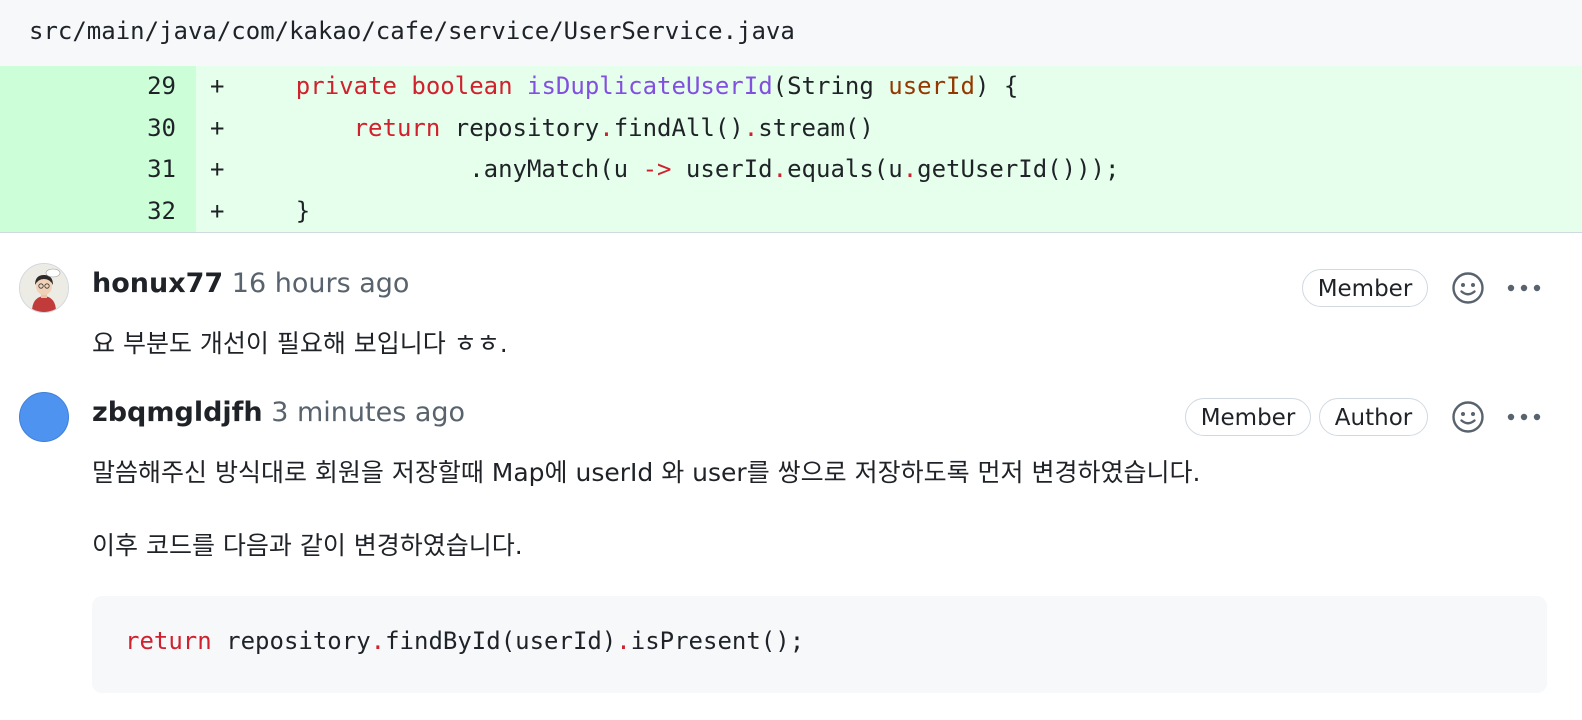 The height and width of the screenshot is (720, 1582). What do you see at coordinates (307, 545) in the screenshot?
I see `comment-body-paragraph: 이후 코드를 다음과 같이 변경하였습니다.` at bounding box center [307, 545].